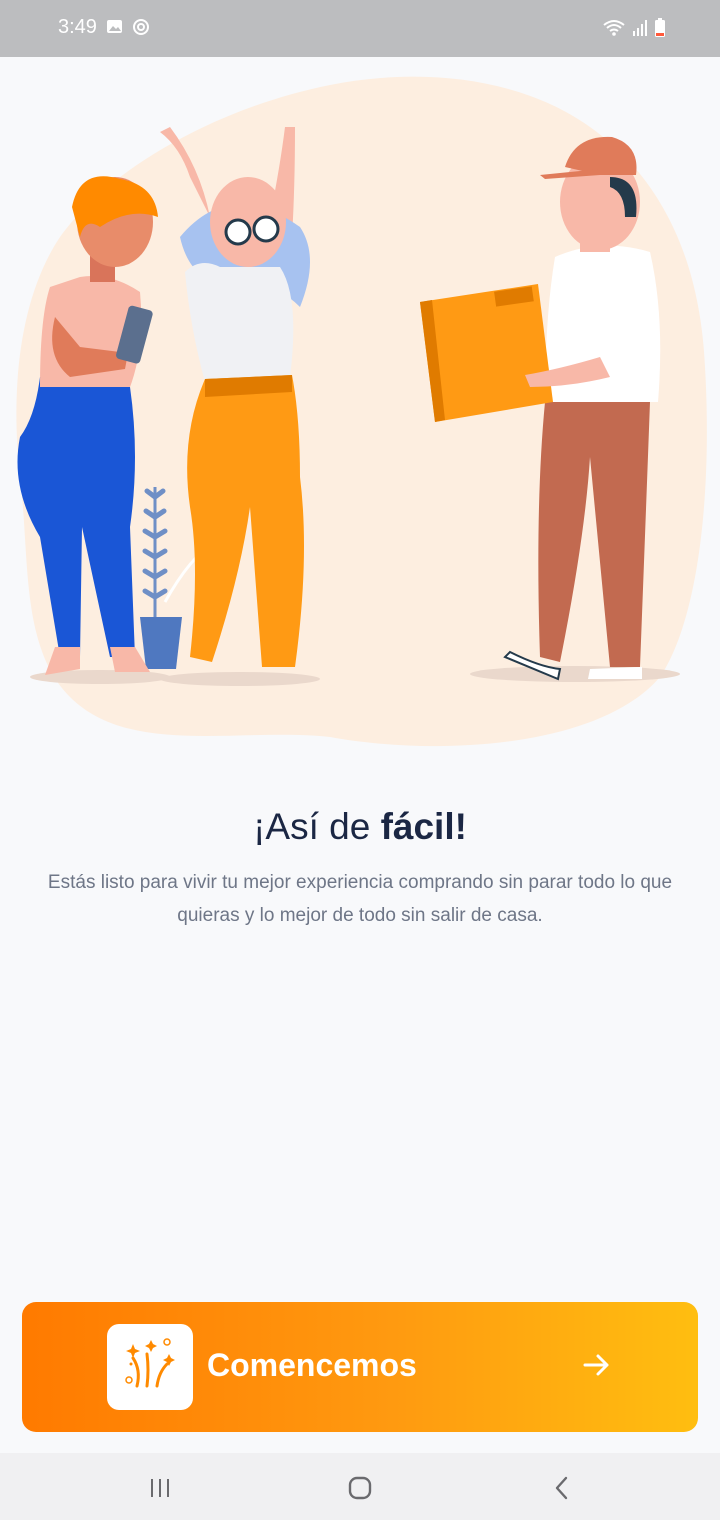 The image size is (720, 1520). I want to click on start-button: Comencemos, so click(360, 1367).